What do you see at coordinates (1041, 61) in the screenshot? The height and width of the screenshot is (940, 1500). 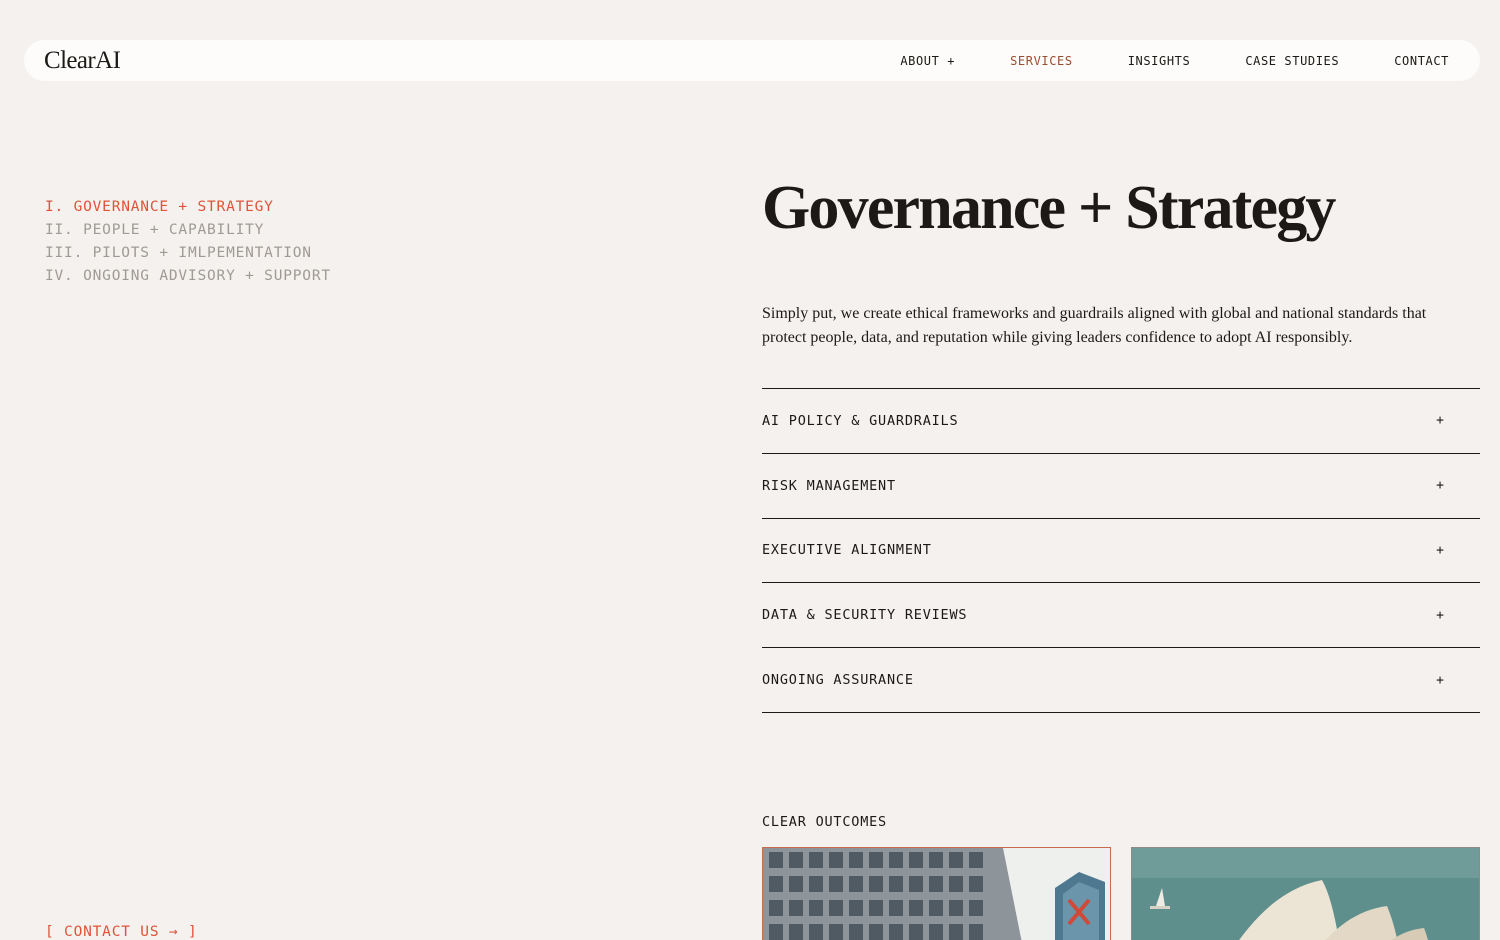 I see `nav-item-services: SERVICES` at bounding box center [1041, 61].